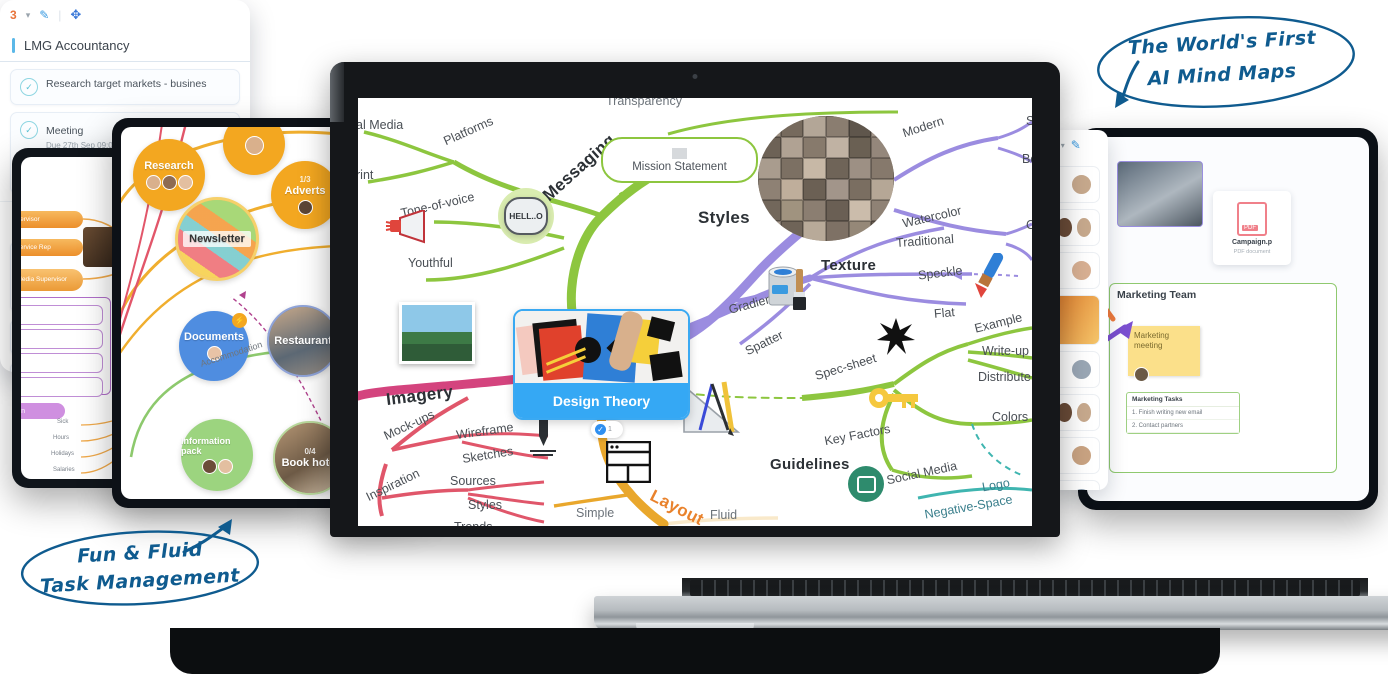 This screenshot has height=685, width=1388. Describe the element at coordinates (1005, 351) in the screenshot. I see `node-write-up: Write-up` at that location.